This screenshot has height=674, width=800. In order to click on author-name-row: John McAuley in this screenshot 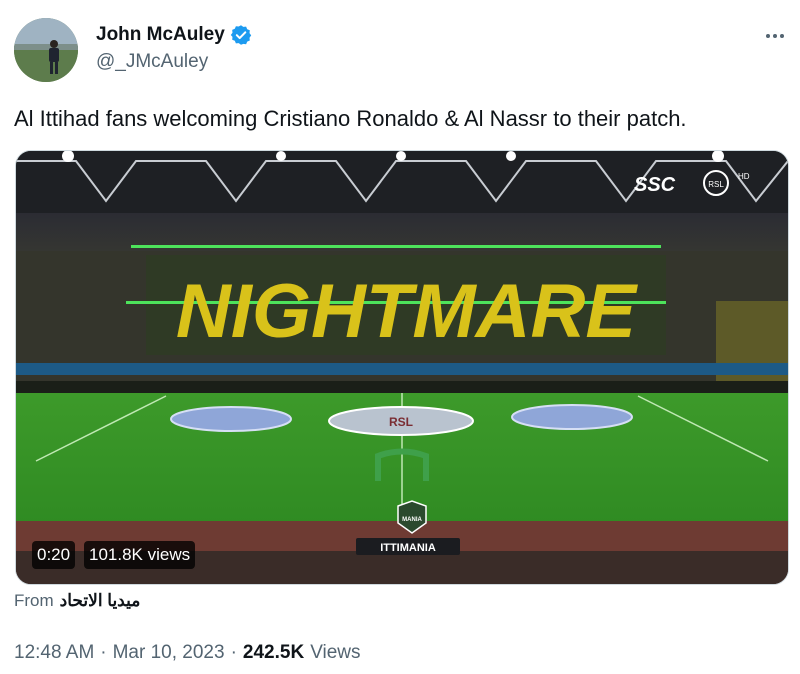, I will do `click(174, 35)`.